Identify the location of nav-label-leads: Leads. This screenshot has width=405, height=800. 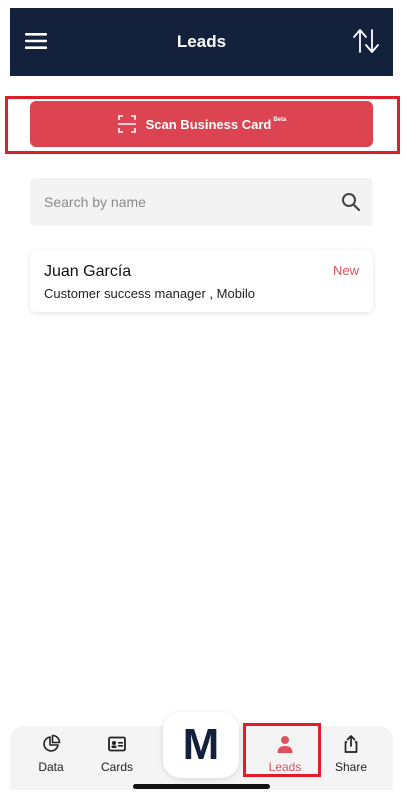
(285, 767).